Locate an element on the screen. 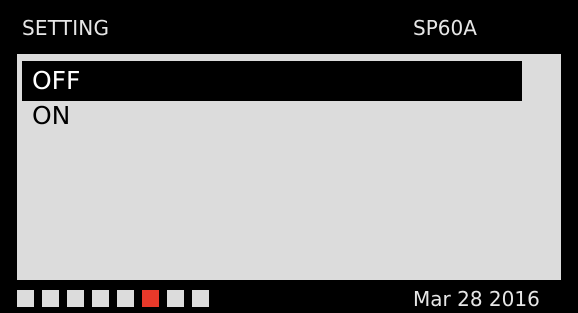 Image resolution: width=578 pixels, height=313 pixels. option-off-label: OFF is located at coordinates (56, 80).